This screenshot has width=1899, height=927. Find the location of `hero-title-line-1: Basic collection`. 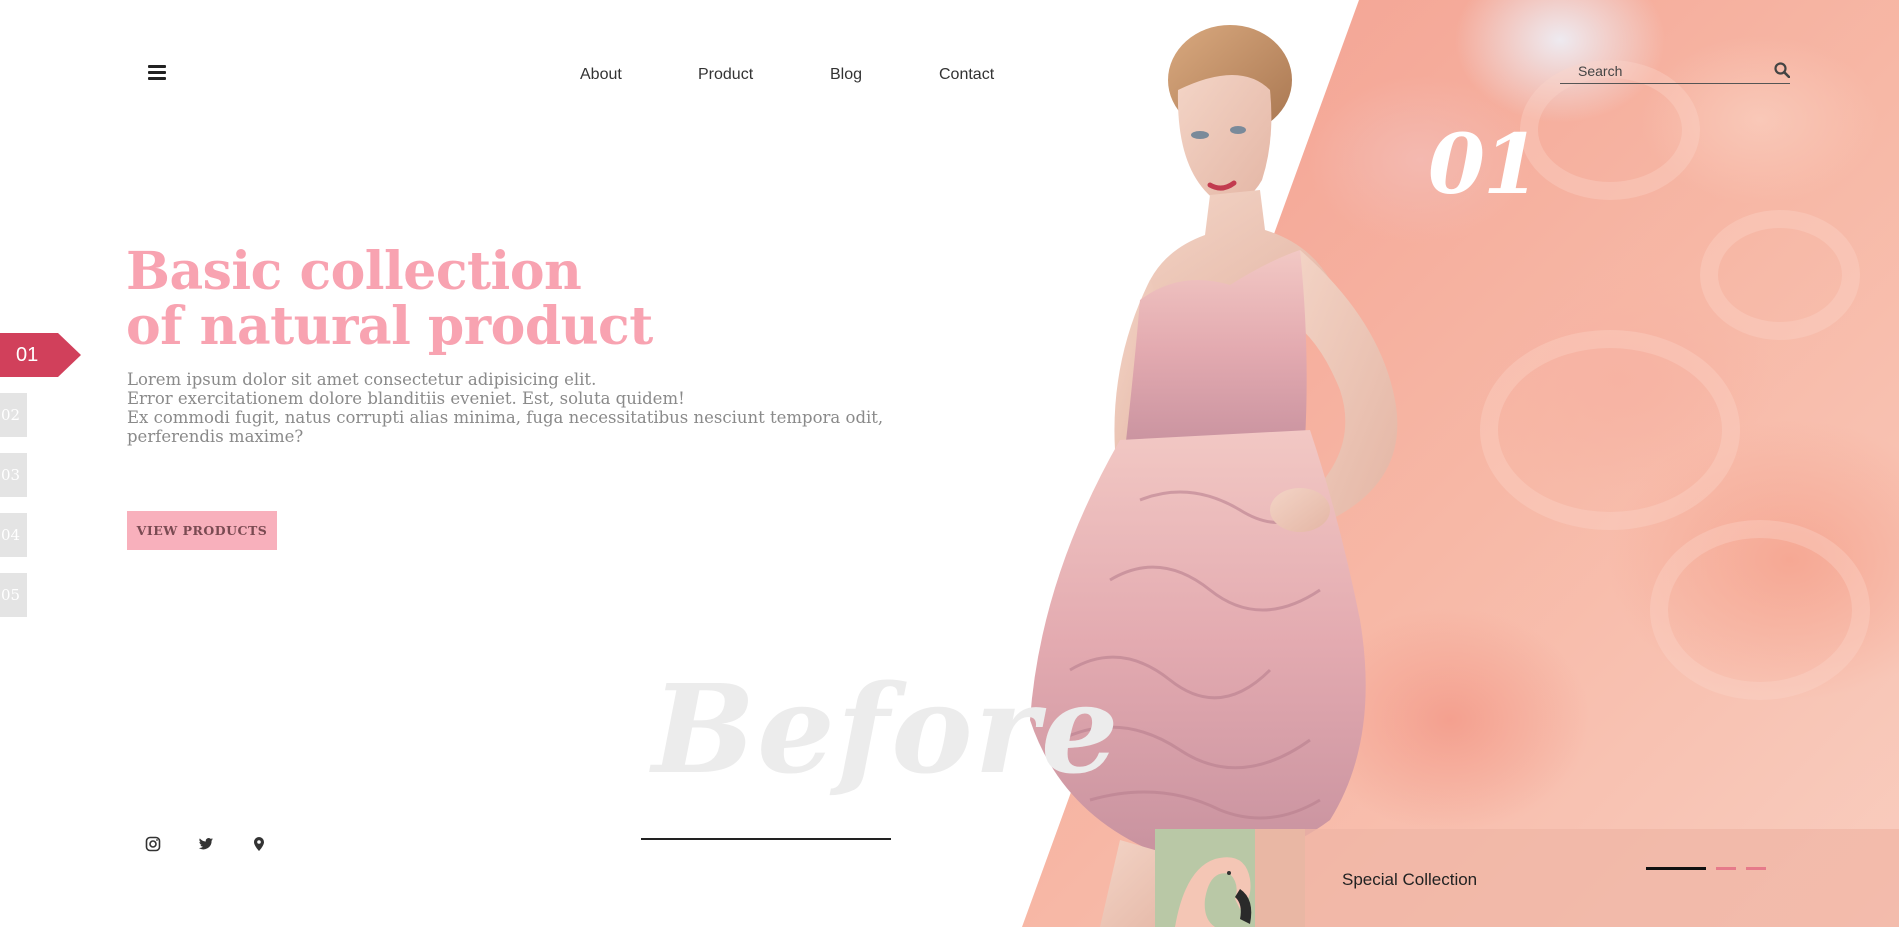

hero-title-line-1: Basic collection is located at coordinates (354, 271).